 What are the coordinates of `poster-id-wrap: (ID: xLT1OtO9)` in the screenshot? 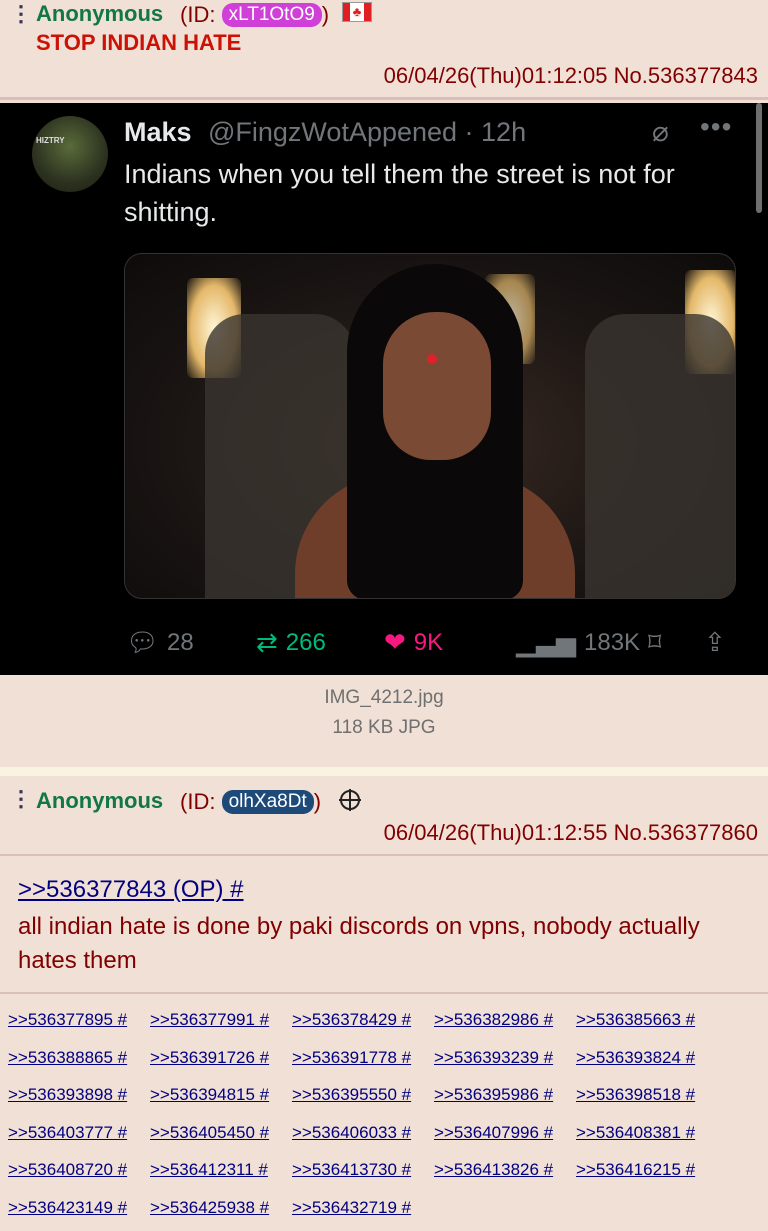 It's located at (254, 15).